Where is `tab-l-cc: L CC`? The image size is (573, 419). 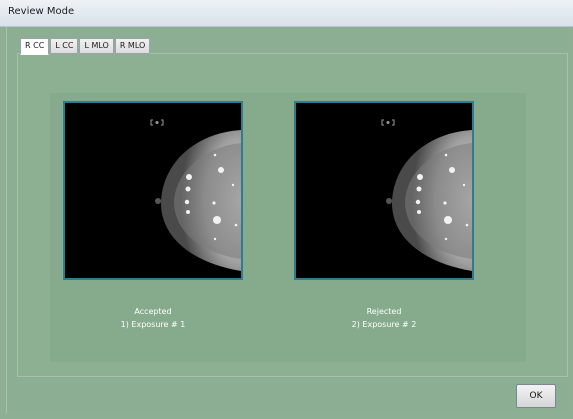
tab-l-cc: L CC is located at coordinates (64, 46).